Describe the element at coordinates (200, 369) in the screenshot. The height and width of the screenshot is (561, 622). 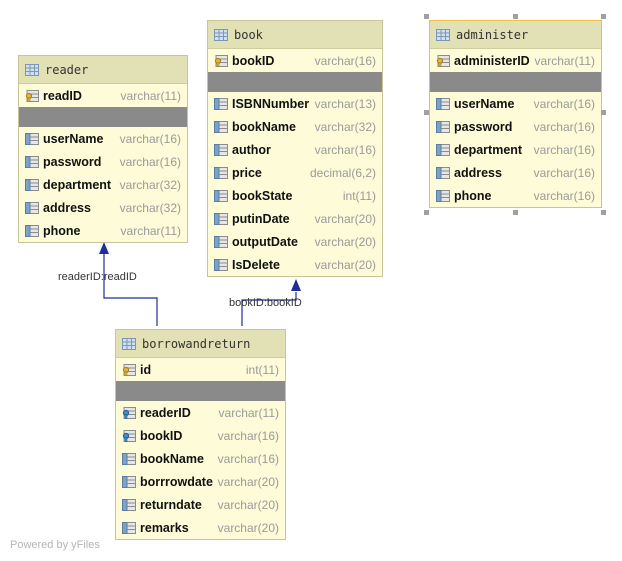
I see `column-row: id int(11)` at that location.